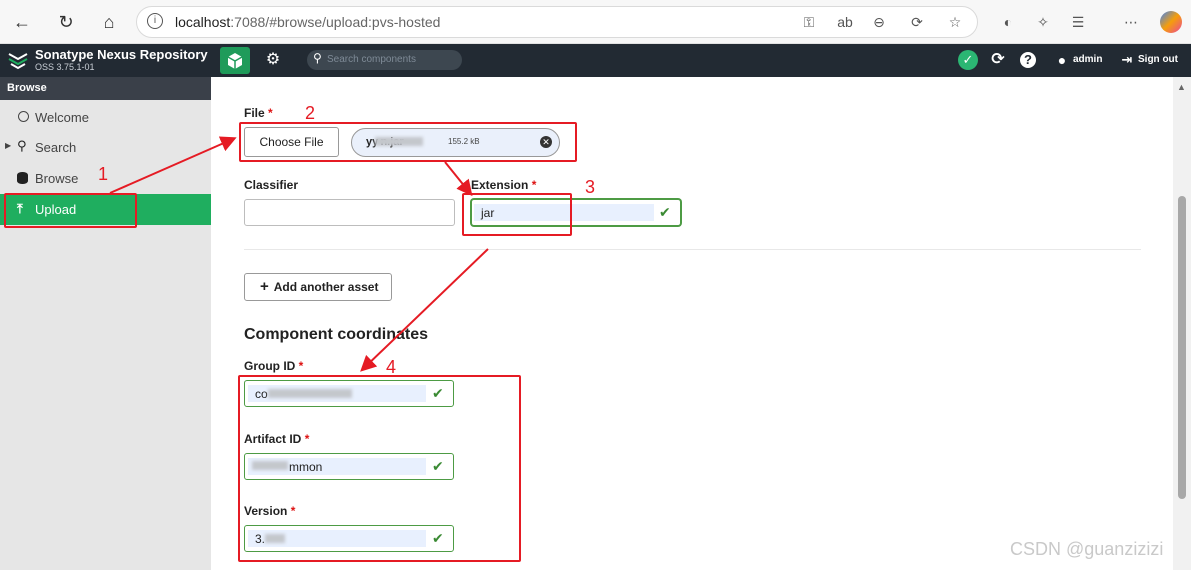 This screenshot has height=570, width=1191. What do you see at coordinates (1087, 549) in the screenshot?
I see `watermark: CSDN @guanzizizi` at bounding box center [1087, 549].